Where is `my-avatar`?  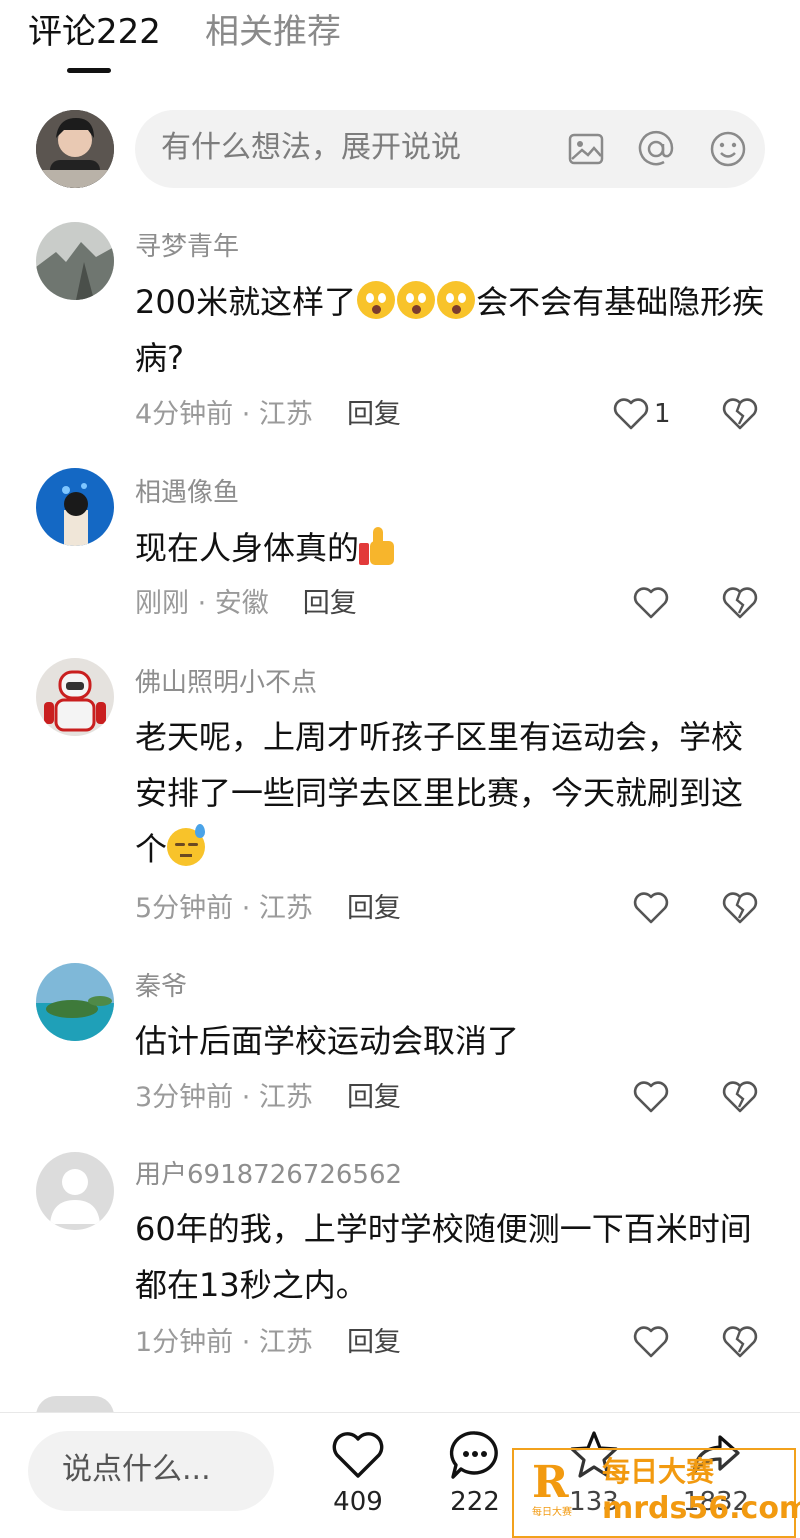
my-avatar is located at coordinates (75, 149).